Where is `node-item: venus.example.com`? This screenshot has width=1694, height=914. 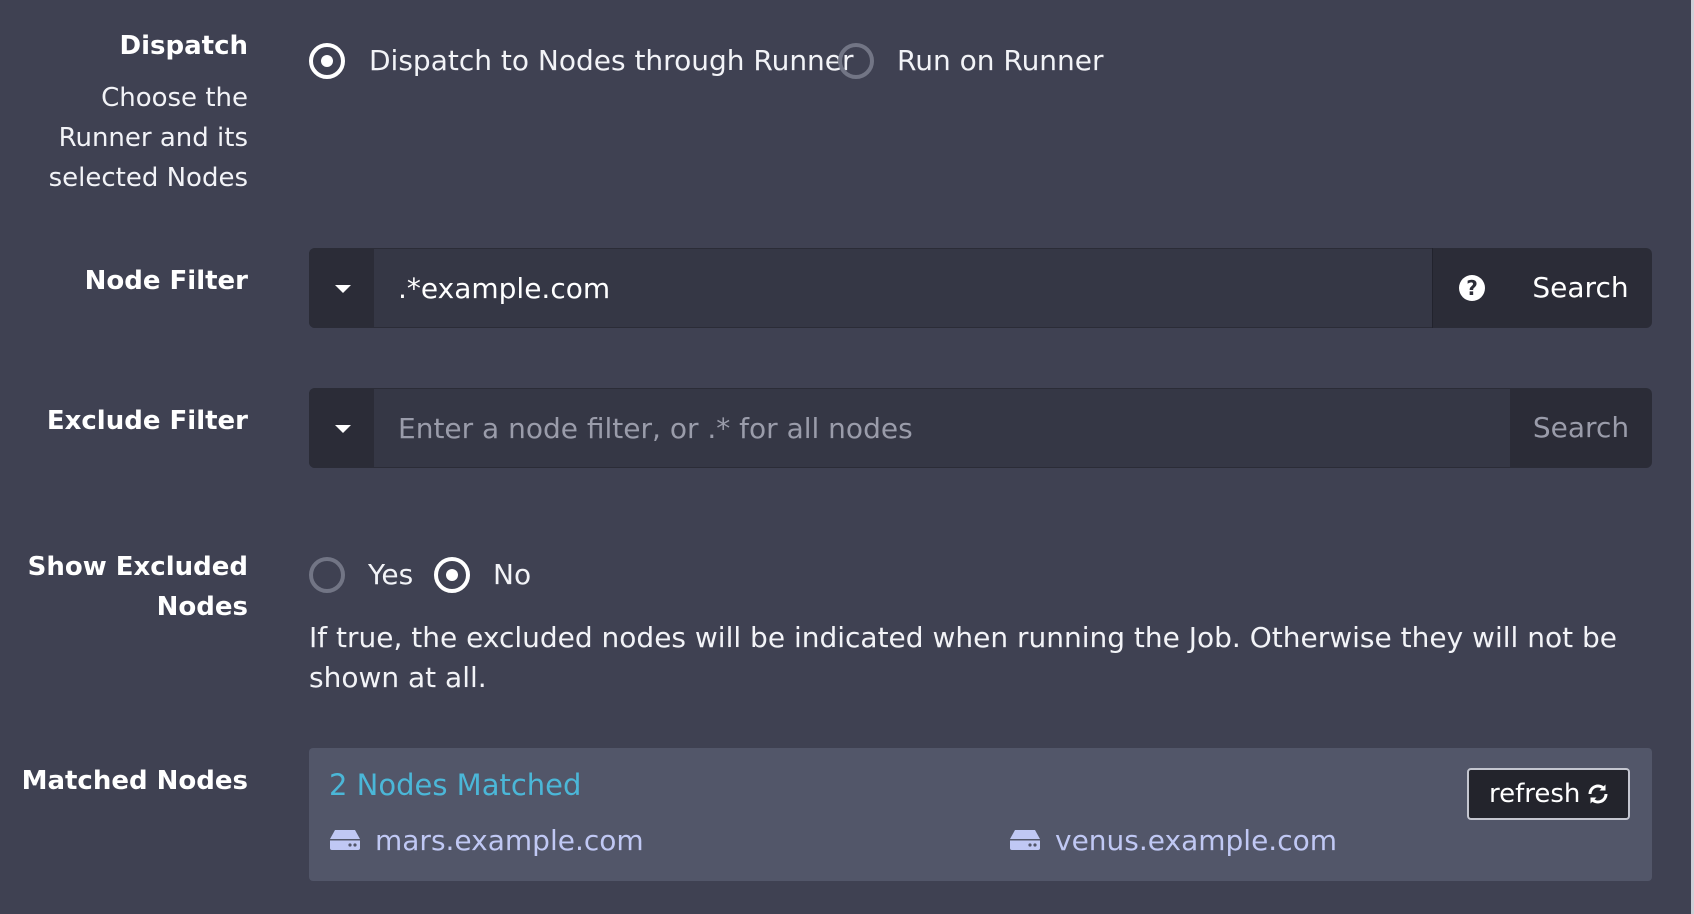
node-item: venus.example.com is located at coordinates (1173, 840).